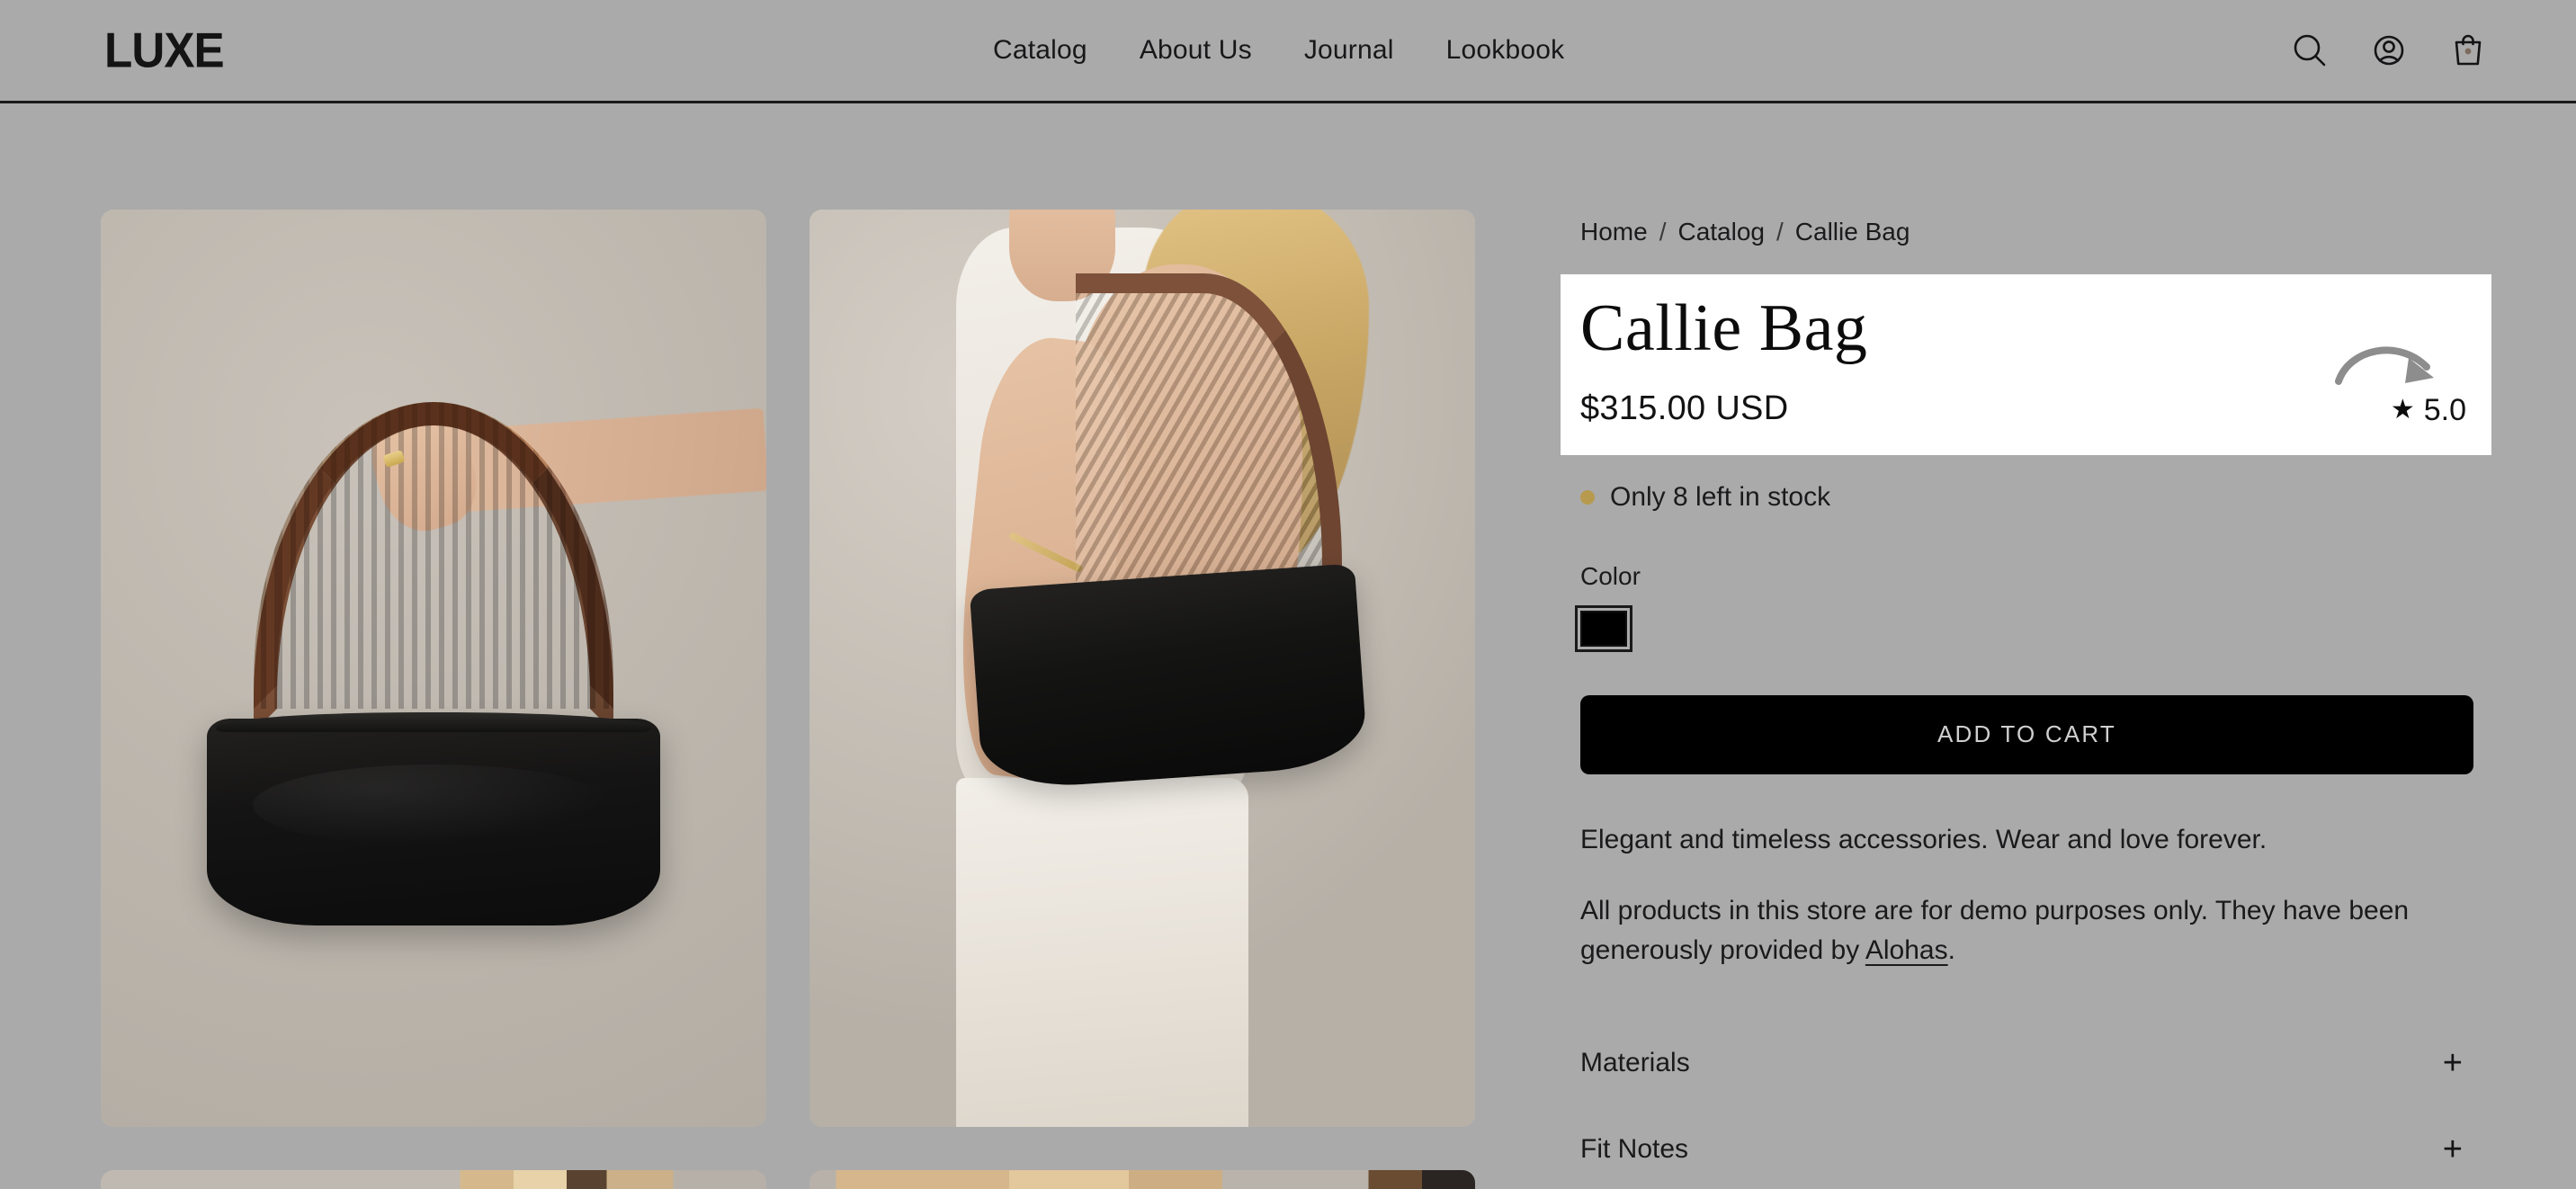 This screenshot has width=2576, height=1189. Describe the element at coordinates (1721, 232) in the screenshot. I see `breadcrumb-catalog: Catalog` at that location.